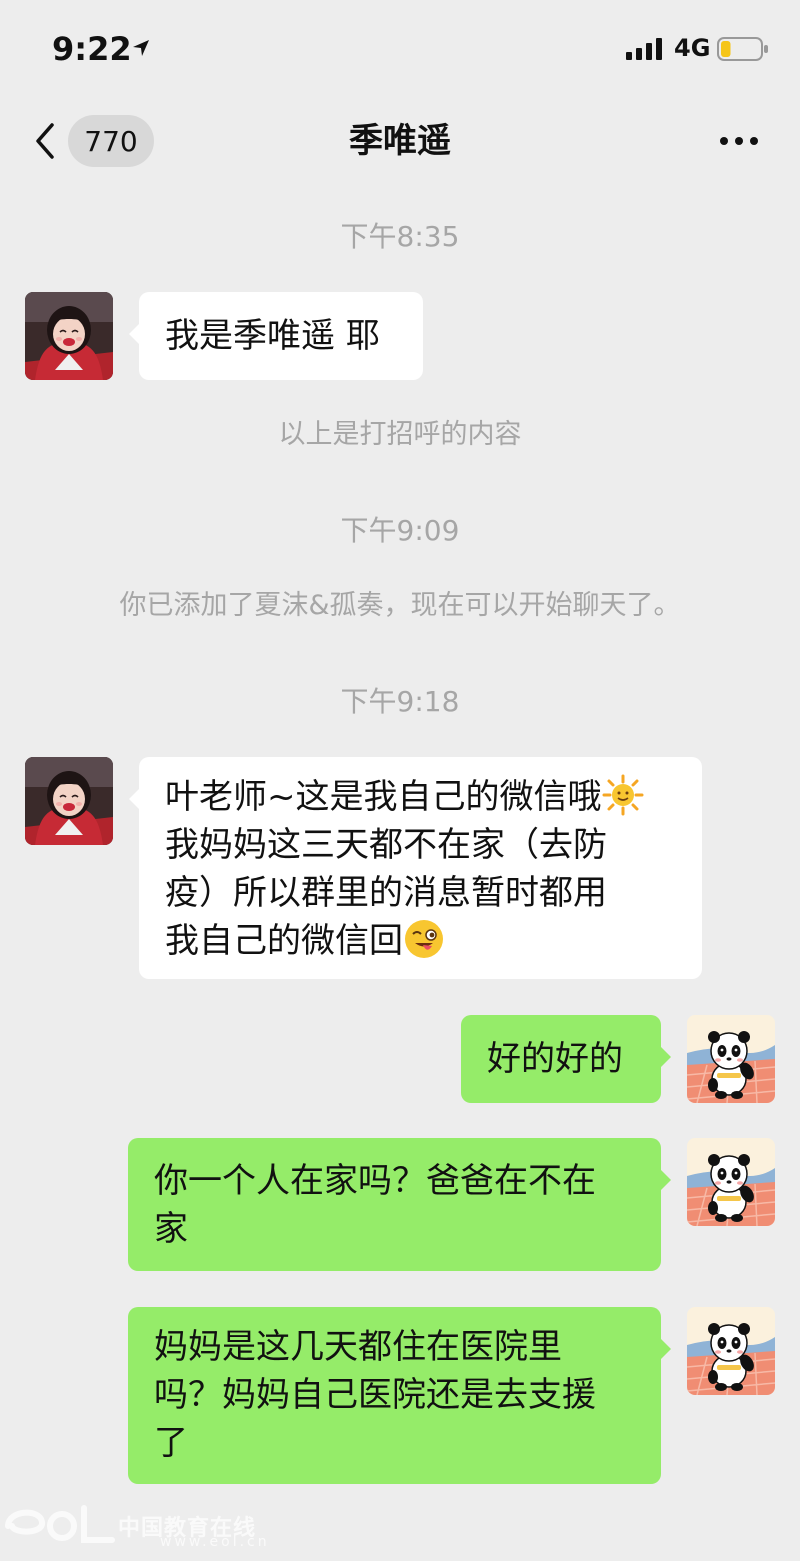 This screenshot has width=800, height=1561. What do you see at coordinates (141, 48) in the screenshot?
I see `location-arrow-icon` at bounding box center [141, 48].